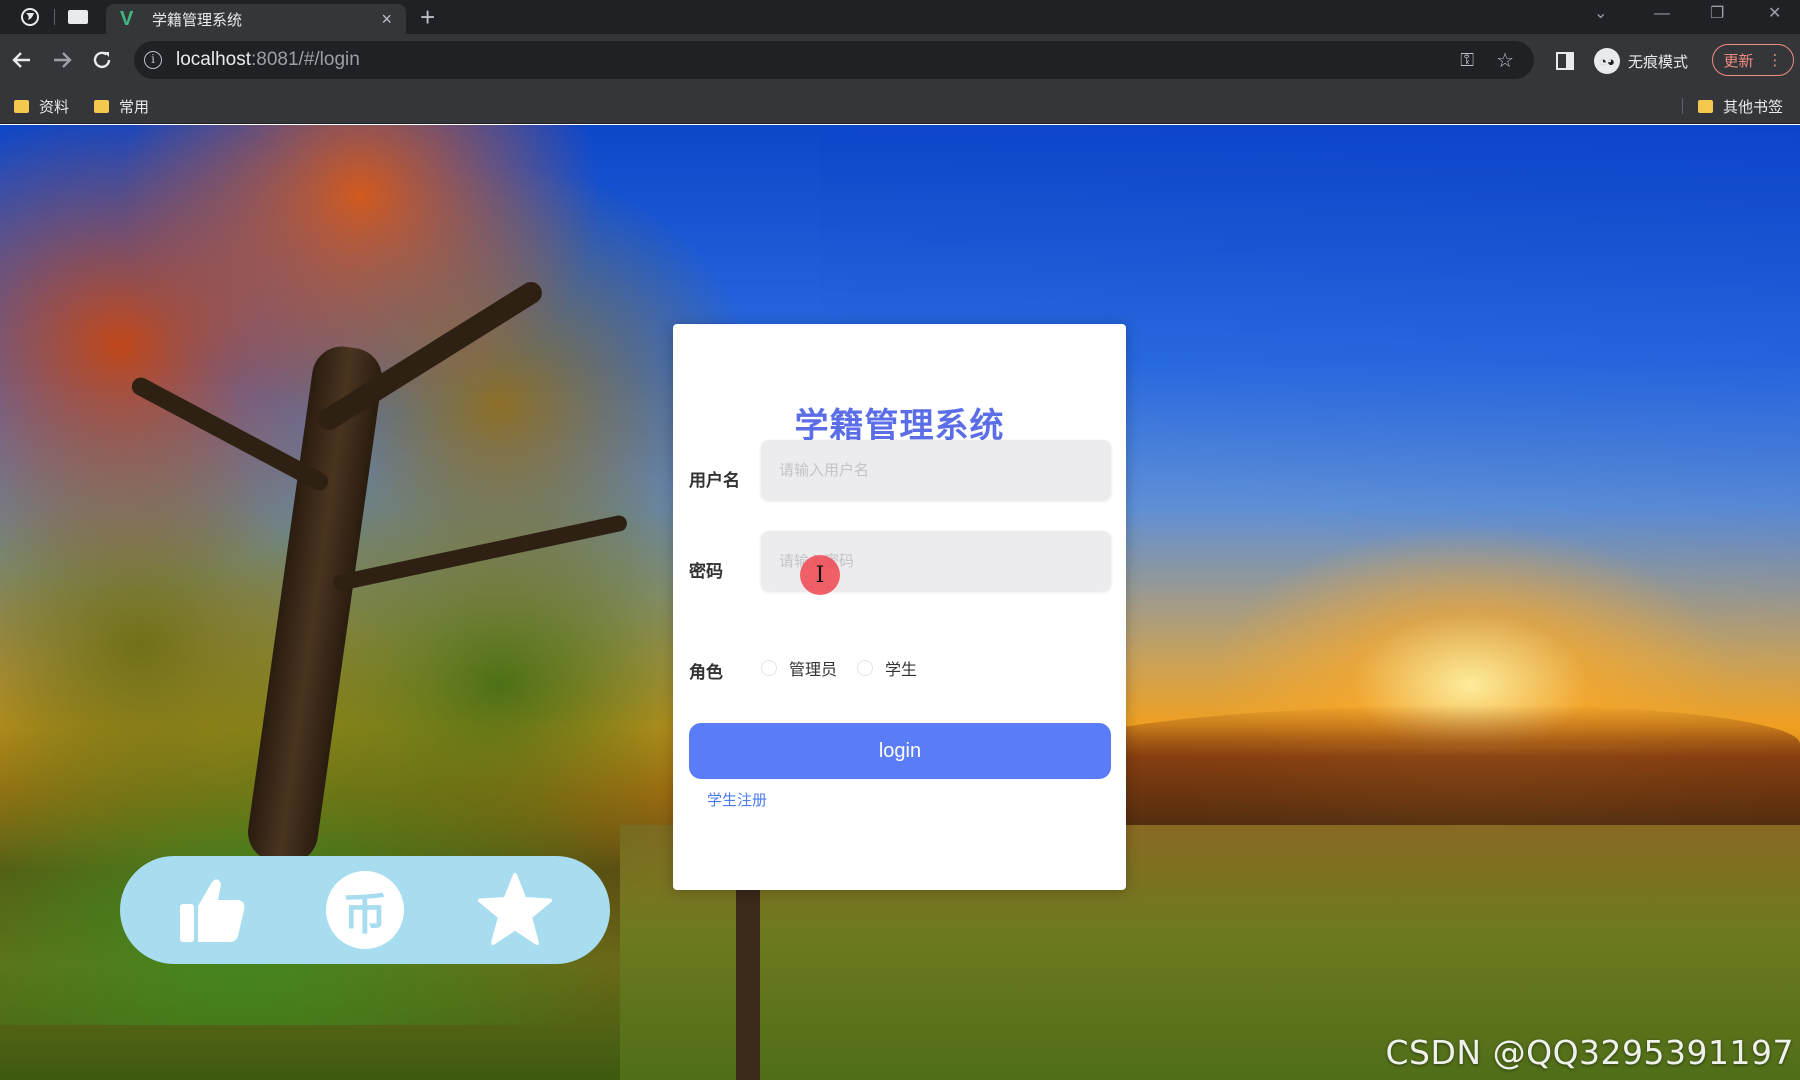 This screenshot has width=1800, height=1080. What do you see at coordinates (212, 910) in the screenshot?
I see `thumbs-up-icon` at bounding box center [212, 910].